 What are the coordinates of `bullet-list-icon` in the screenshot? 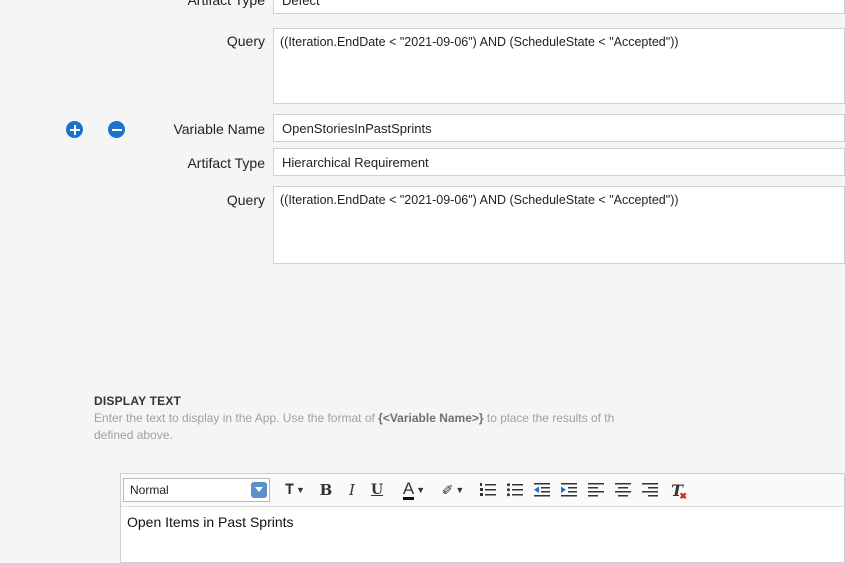 It's located at (515, 490).